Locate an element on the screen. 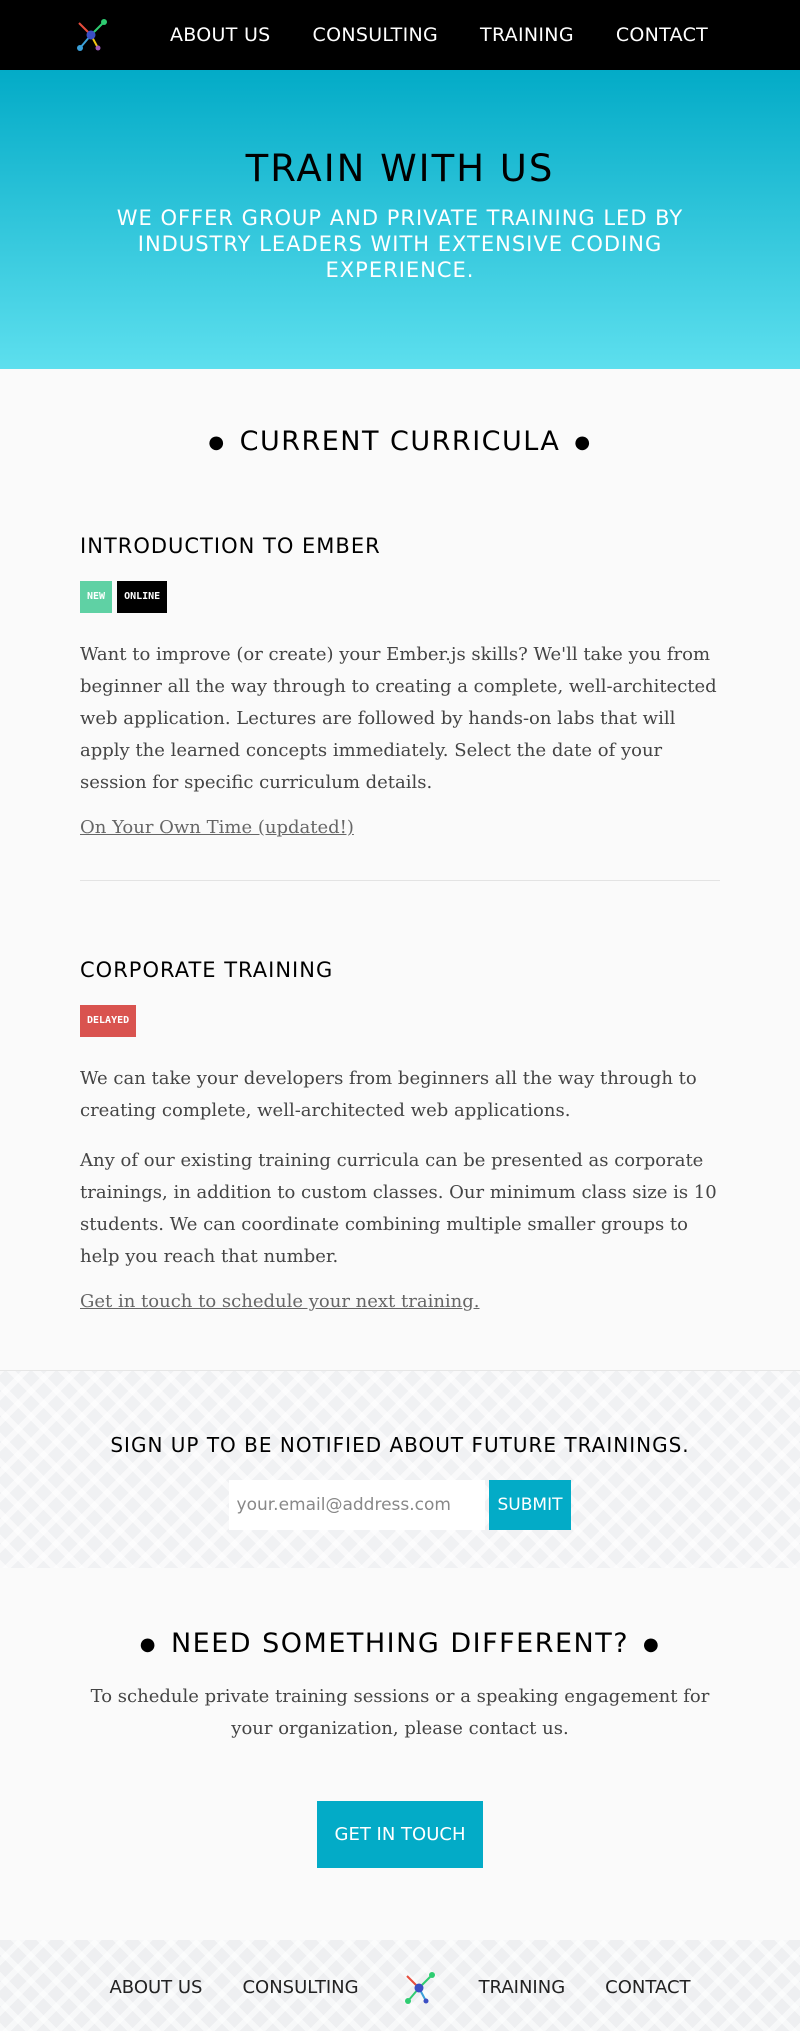  course-badges: NEW ONLINE is located at coordinates (400, 597).